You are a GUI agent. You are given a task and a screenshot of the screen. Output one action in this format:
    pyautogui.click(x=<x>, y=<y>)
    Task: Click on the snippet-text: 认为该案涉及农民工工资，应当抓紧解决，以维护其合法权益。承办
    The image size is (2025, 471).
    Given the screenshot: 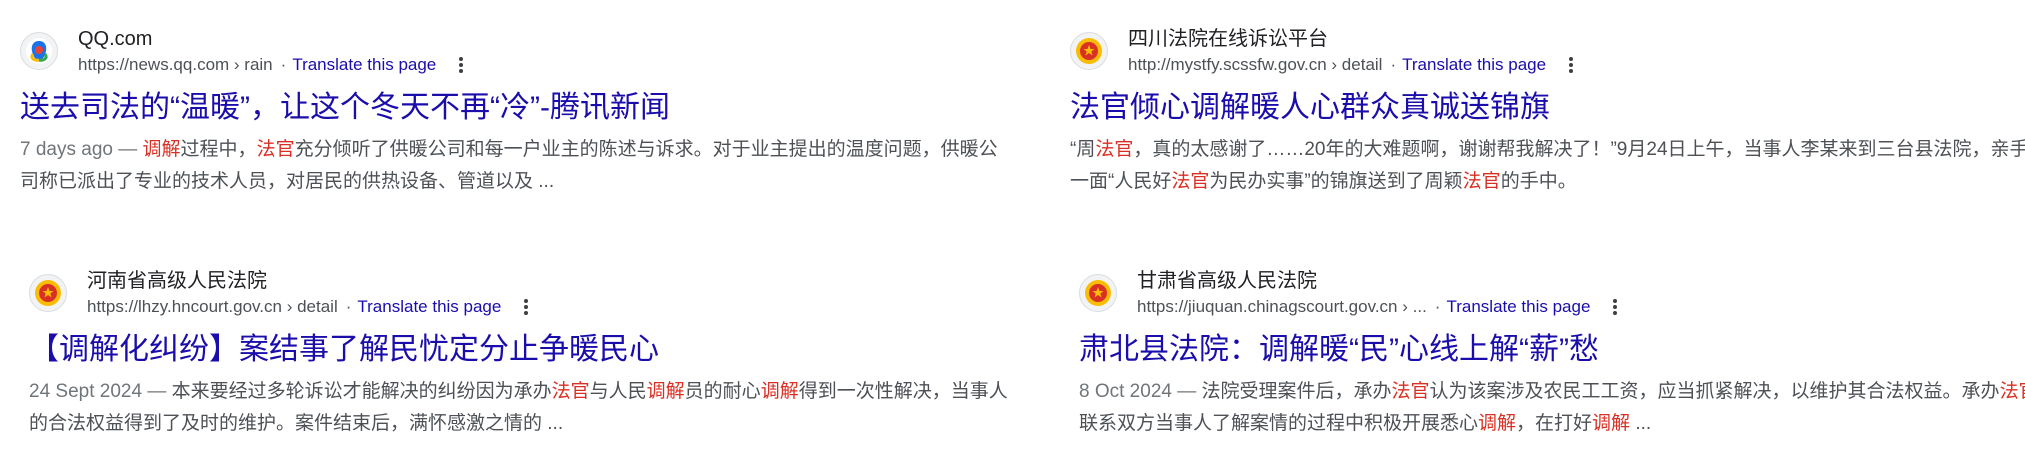 What is the action you would take?
    pyautogui.click(x=1714, y=391)
    